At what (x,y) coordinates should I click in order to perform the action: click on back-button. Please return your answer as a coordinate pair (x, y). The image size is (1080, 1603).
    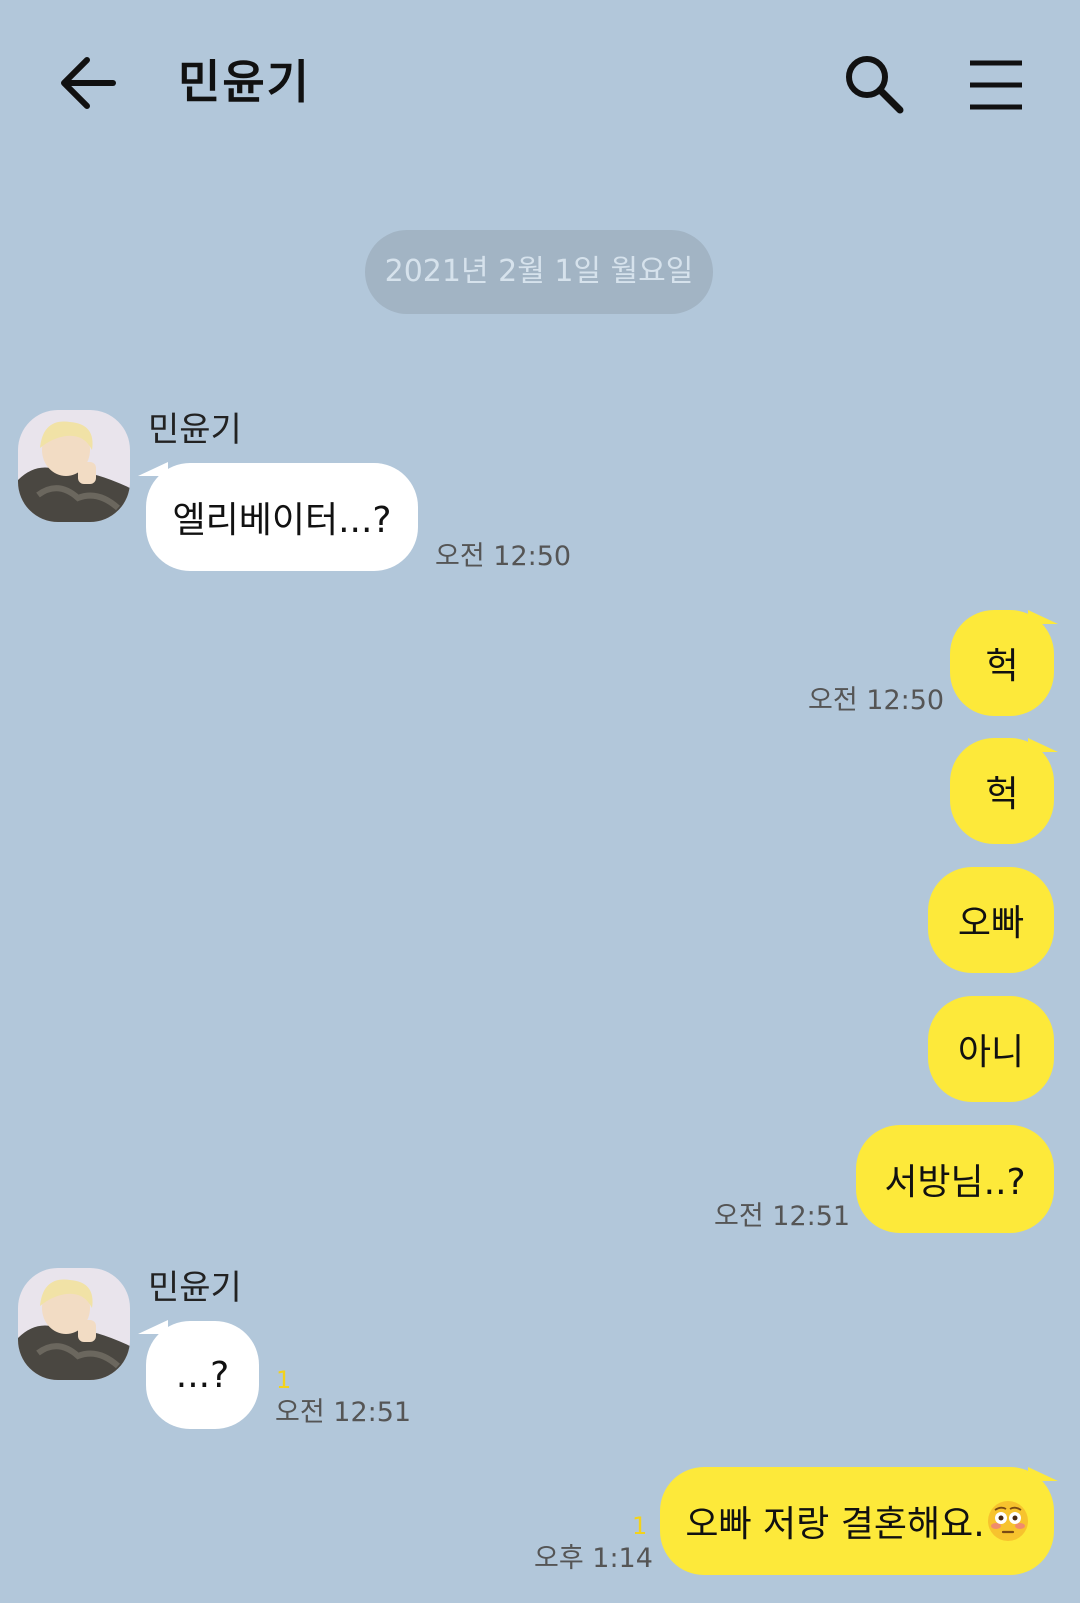
    Looking at the image, I should click on (90, 85).